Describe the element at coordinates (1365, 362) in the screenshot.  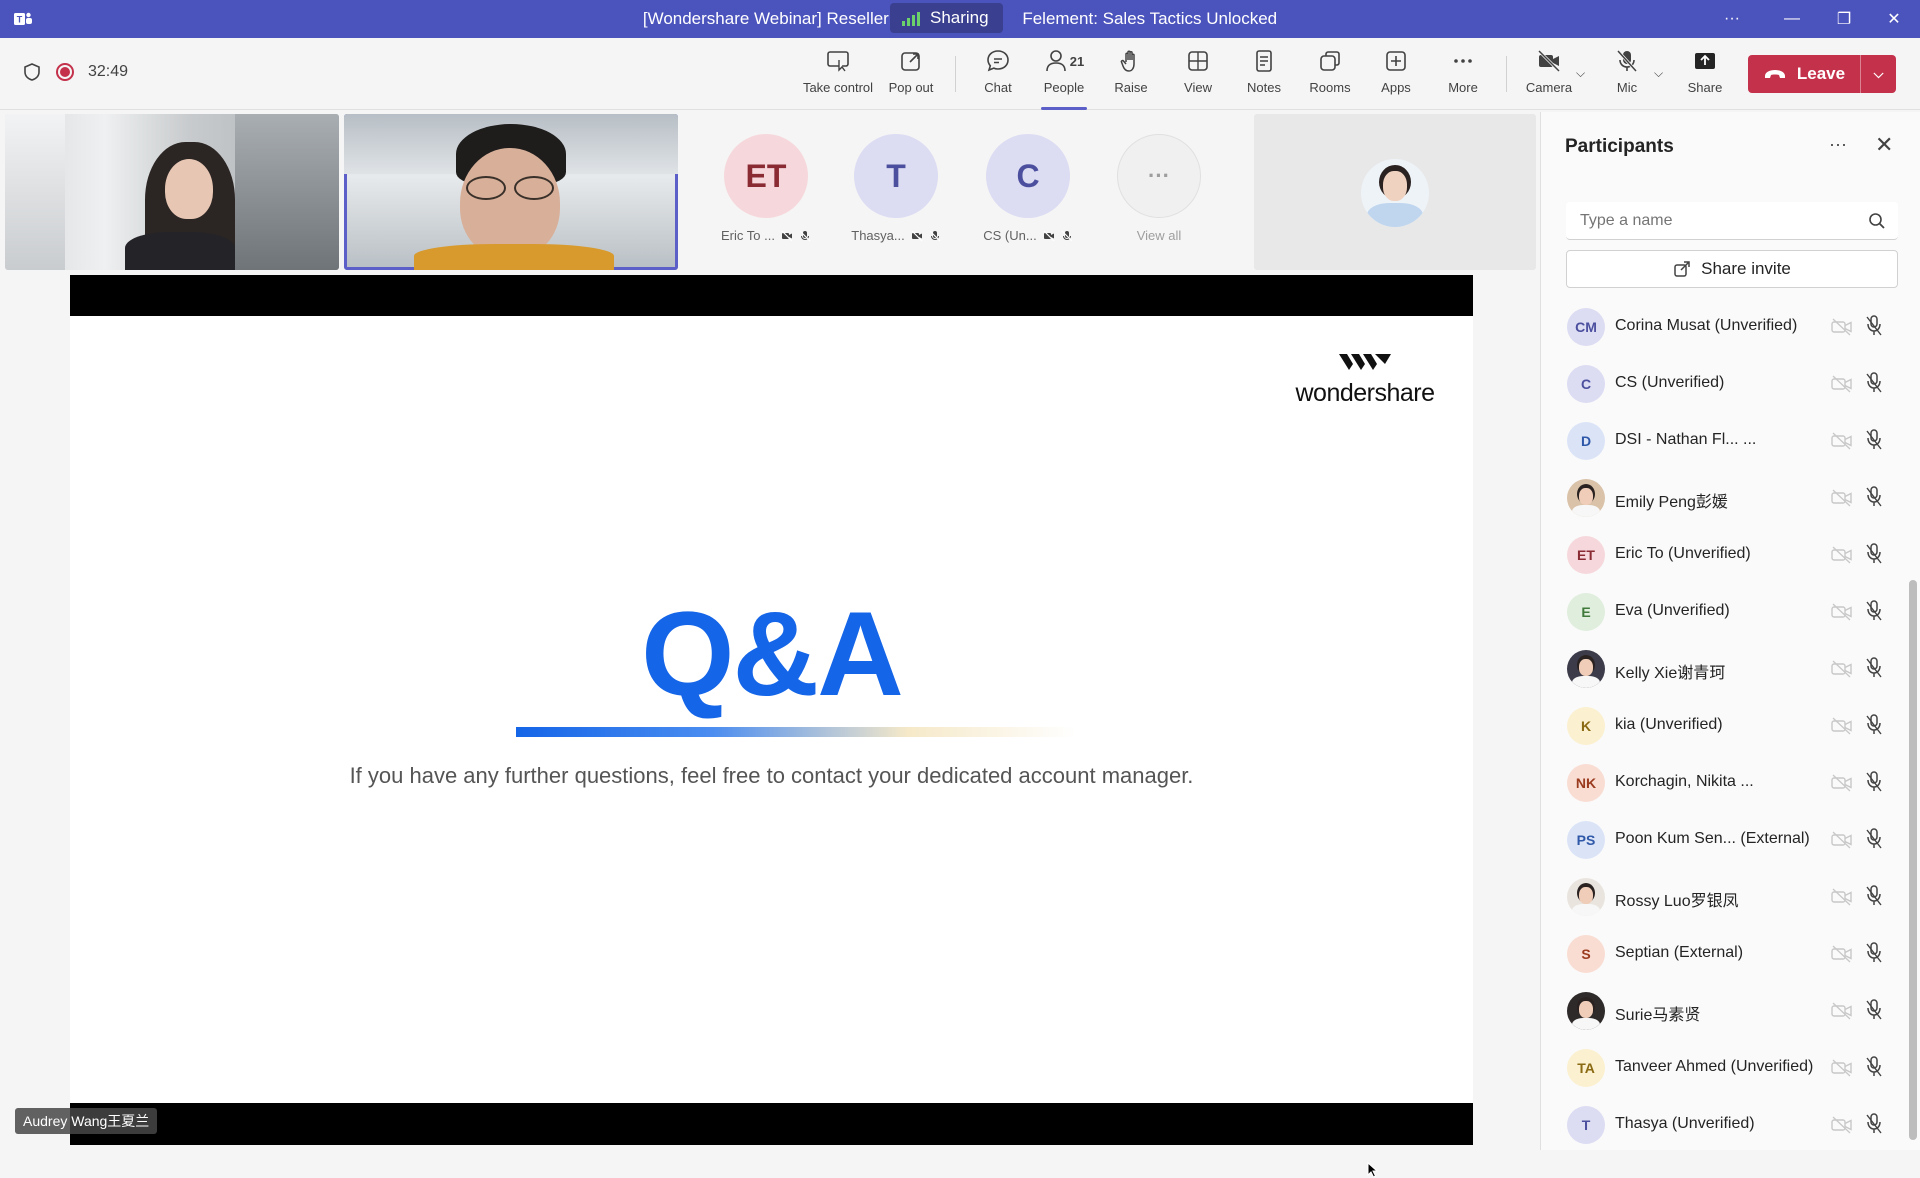
I see `wondershare-mark-icon` at that location.